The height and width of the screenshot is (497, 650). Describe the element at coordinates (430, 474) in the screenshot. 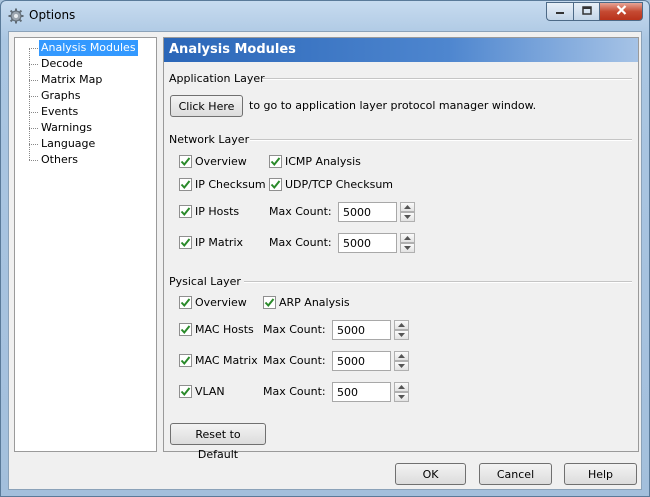

I see `ok-button: OK` at that location.